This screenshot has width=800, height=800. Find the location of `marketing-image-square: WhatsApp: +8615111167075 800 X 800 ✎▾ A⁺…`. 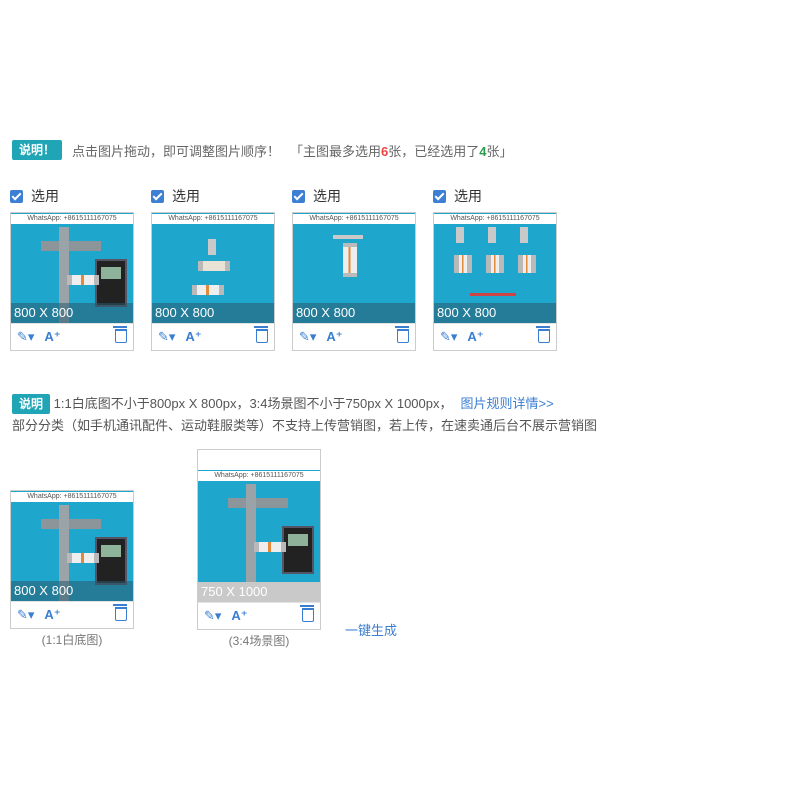

marketing-image-square: WhatsApp: +8615111167075 800 X 800 ✎▾ A⁺… is located at coordinates (72, 569).